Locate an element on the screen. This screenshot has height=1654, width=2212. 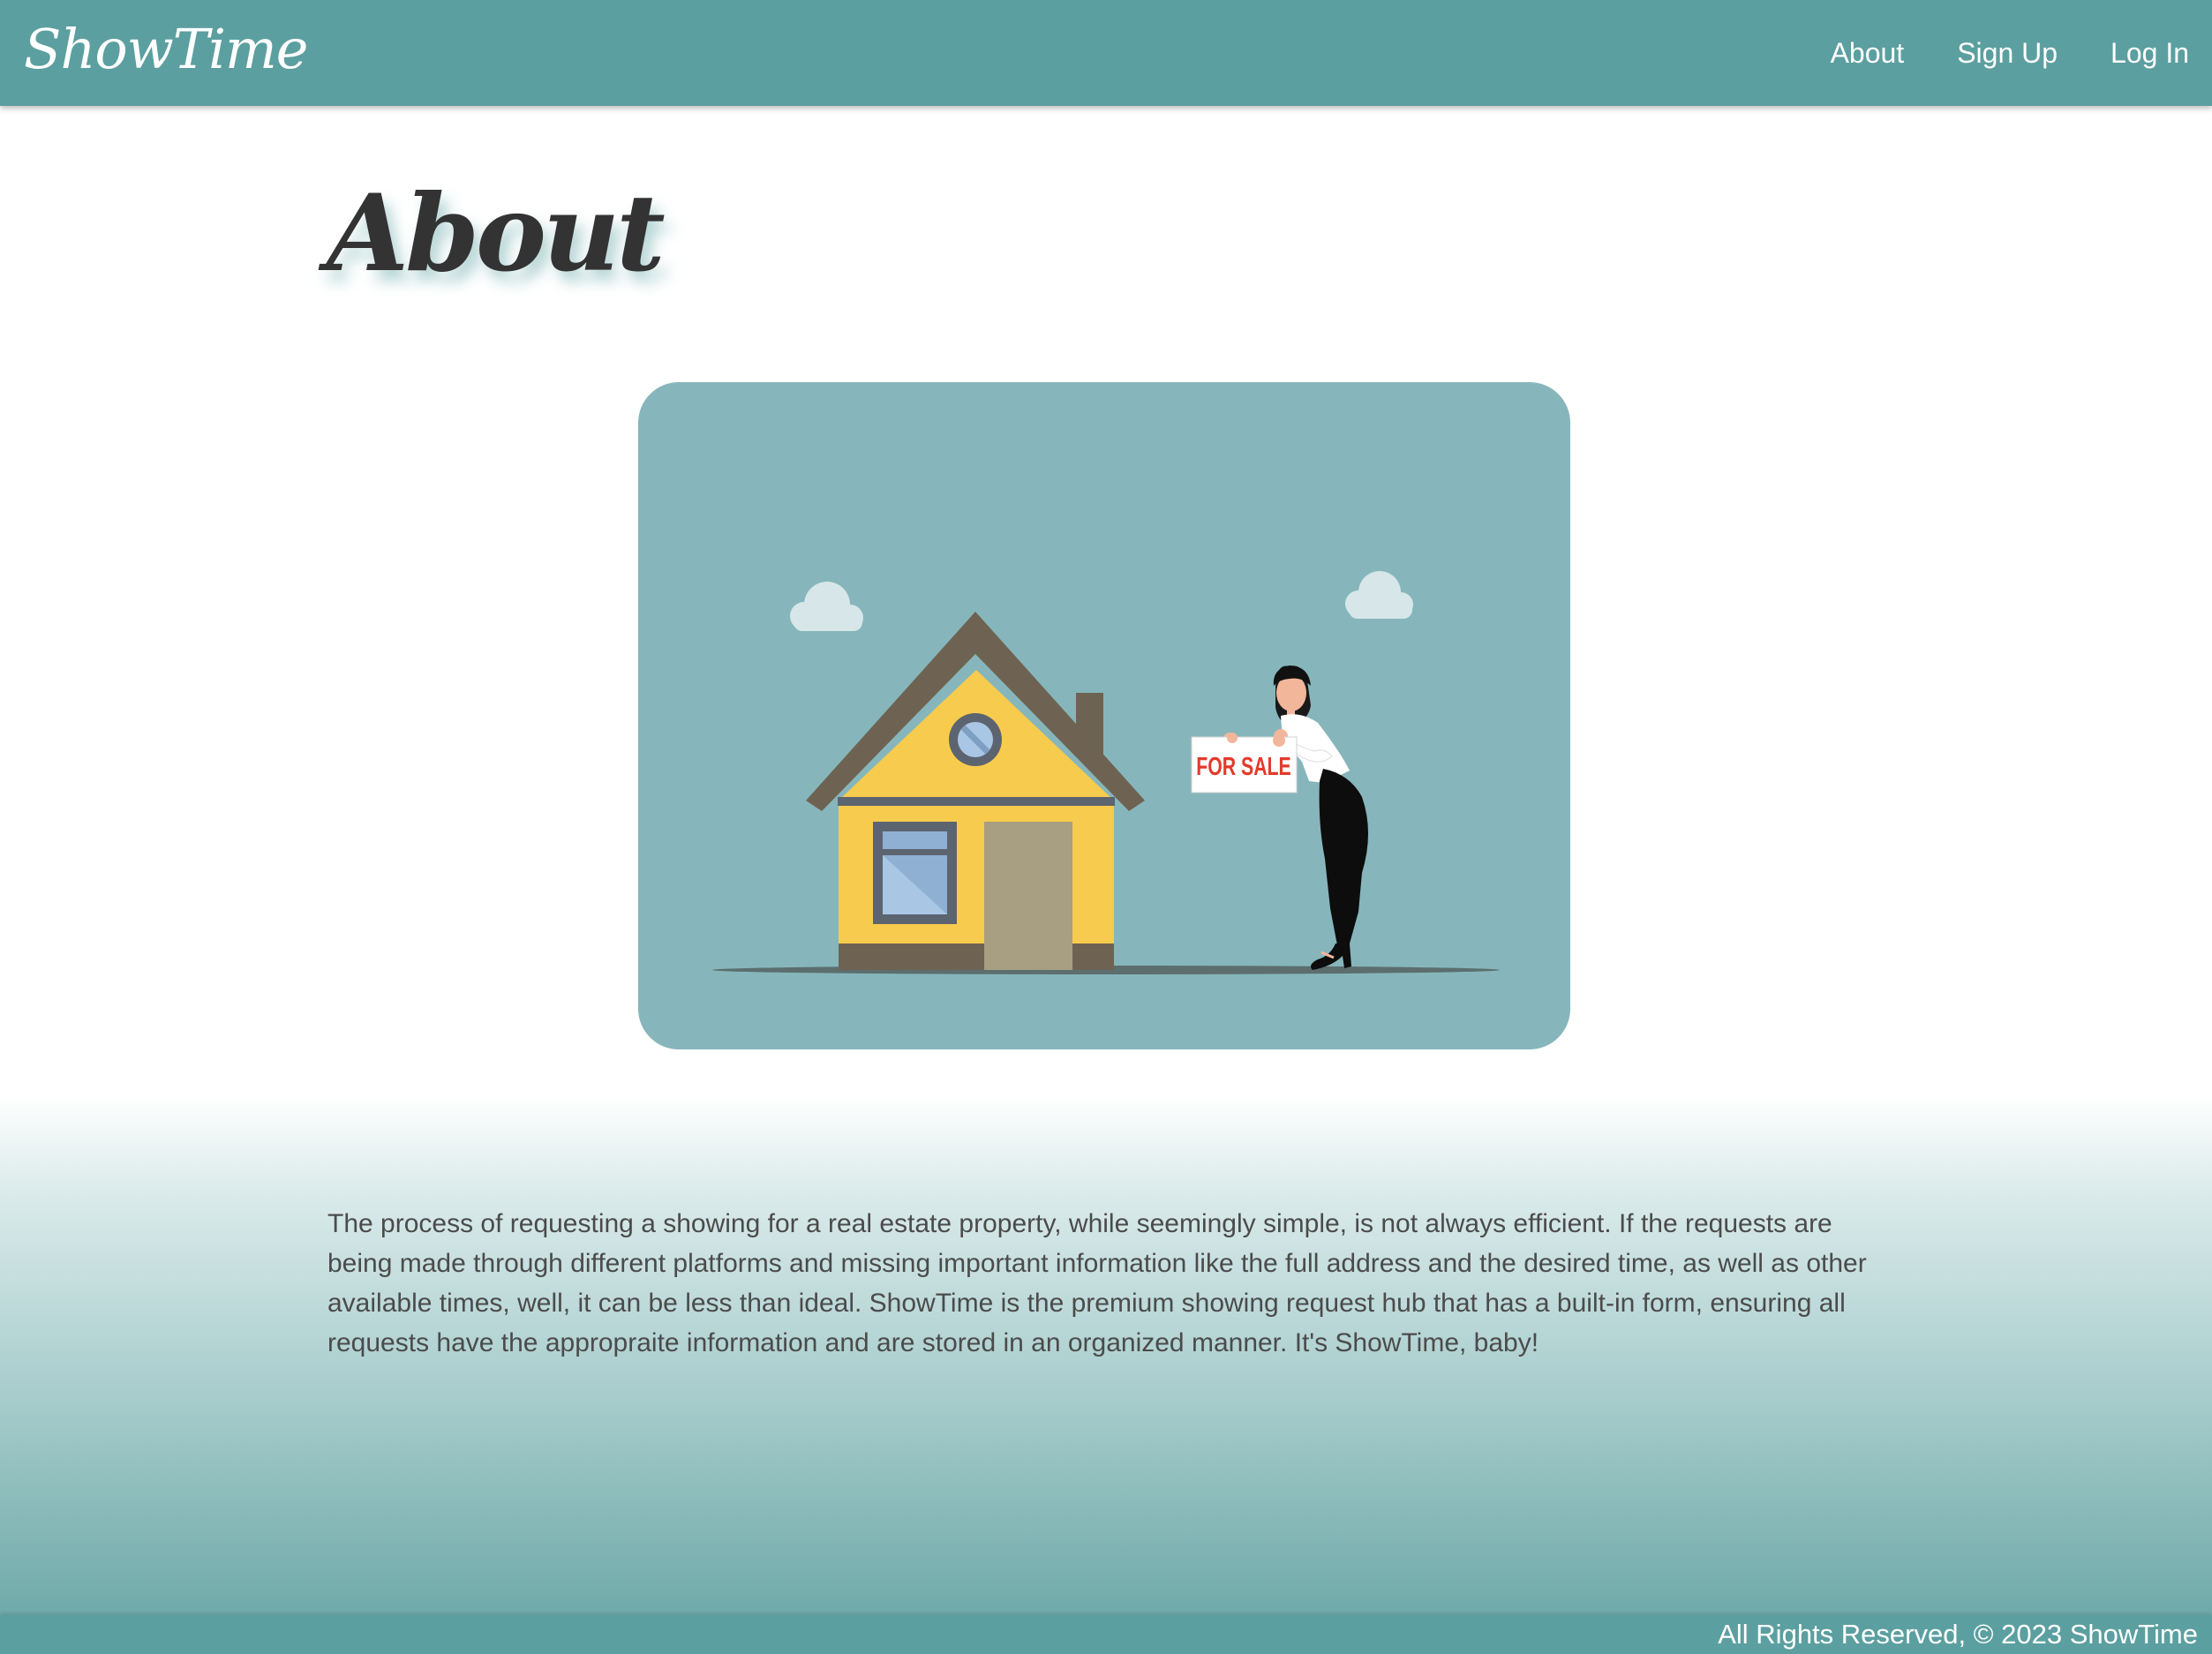
nav-link-sign-up: Sign Up is located at coordinates (2007, 53).